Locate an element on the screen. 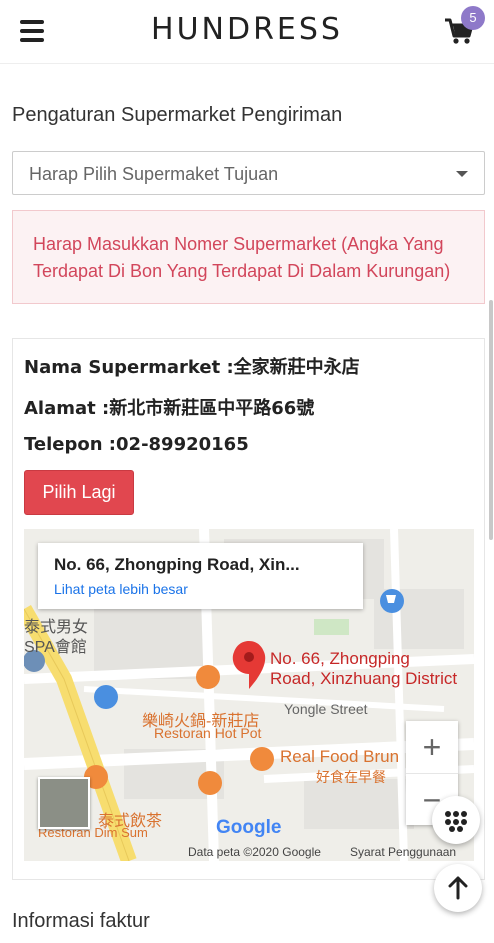 This screenshot has width=494, height=943. chevron-down-icon is located at coordinates (462, 174).